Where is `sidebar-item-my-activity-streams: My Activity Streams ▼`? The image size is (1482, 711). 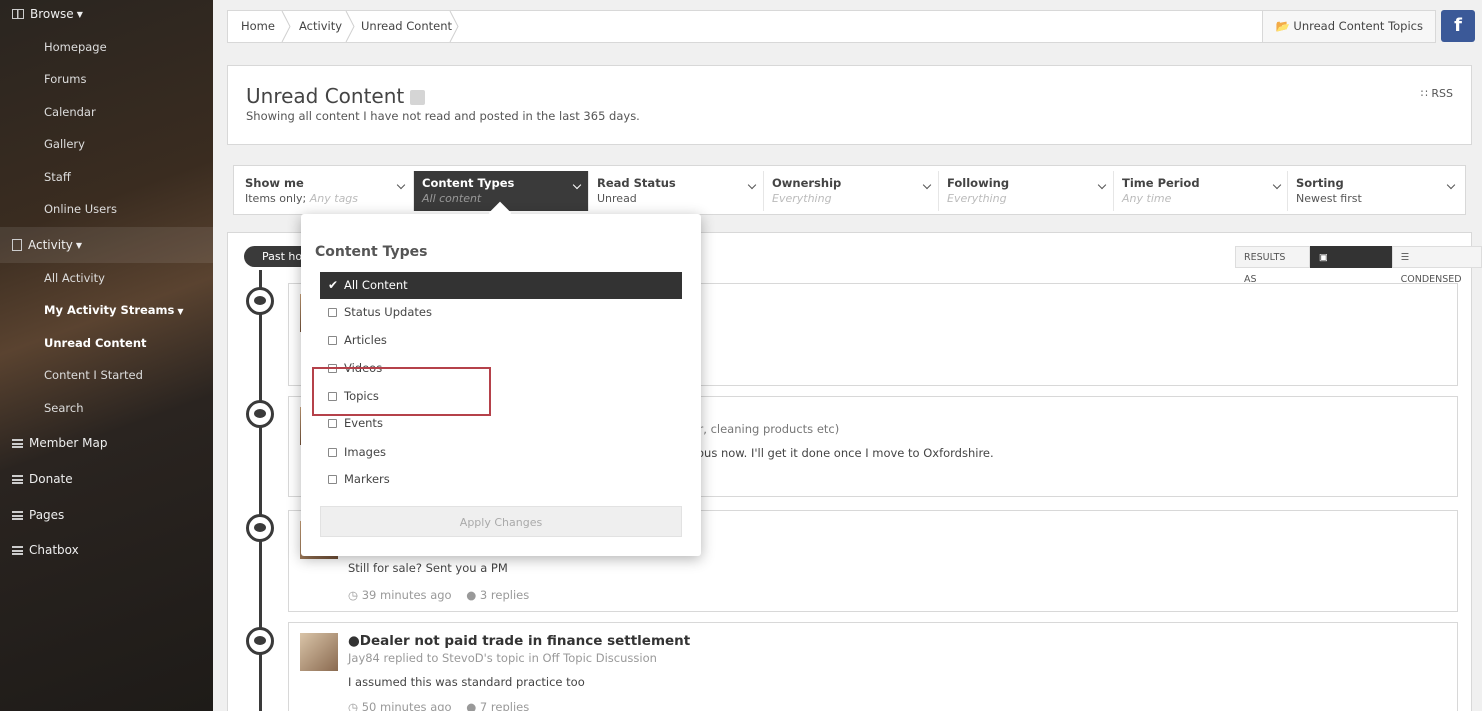
sidebar-item-my-activity-streams: My Activity Streams ▼ is located at coordinates (114, 310).